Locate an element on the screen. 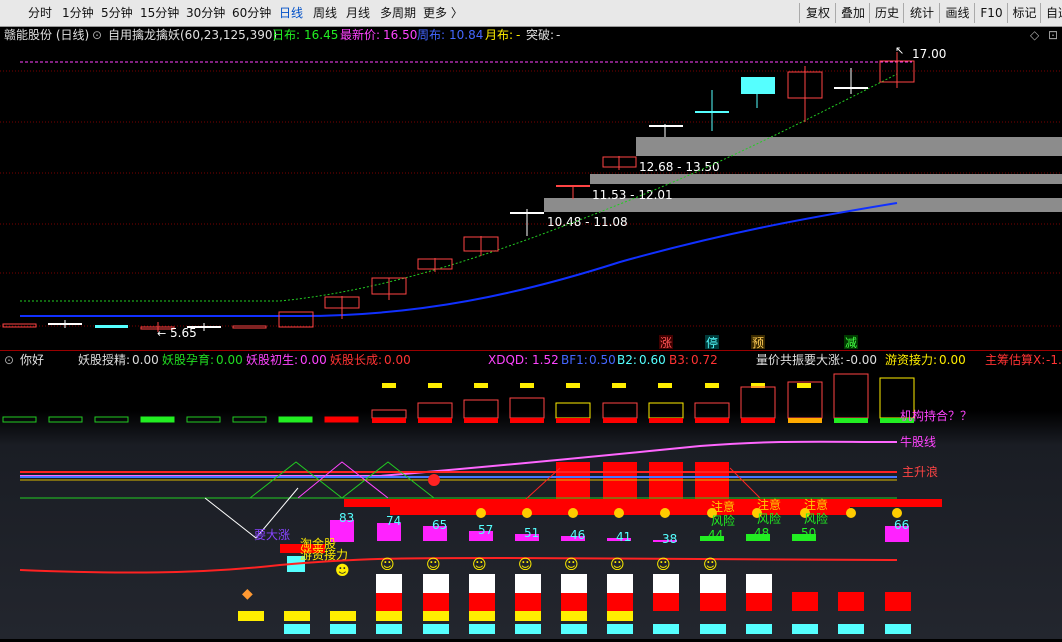  period-tab-more: 更多 〉 is located at coordinates (443, 13).